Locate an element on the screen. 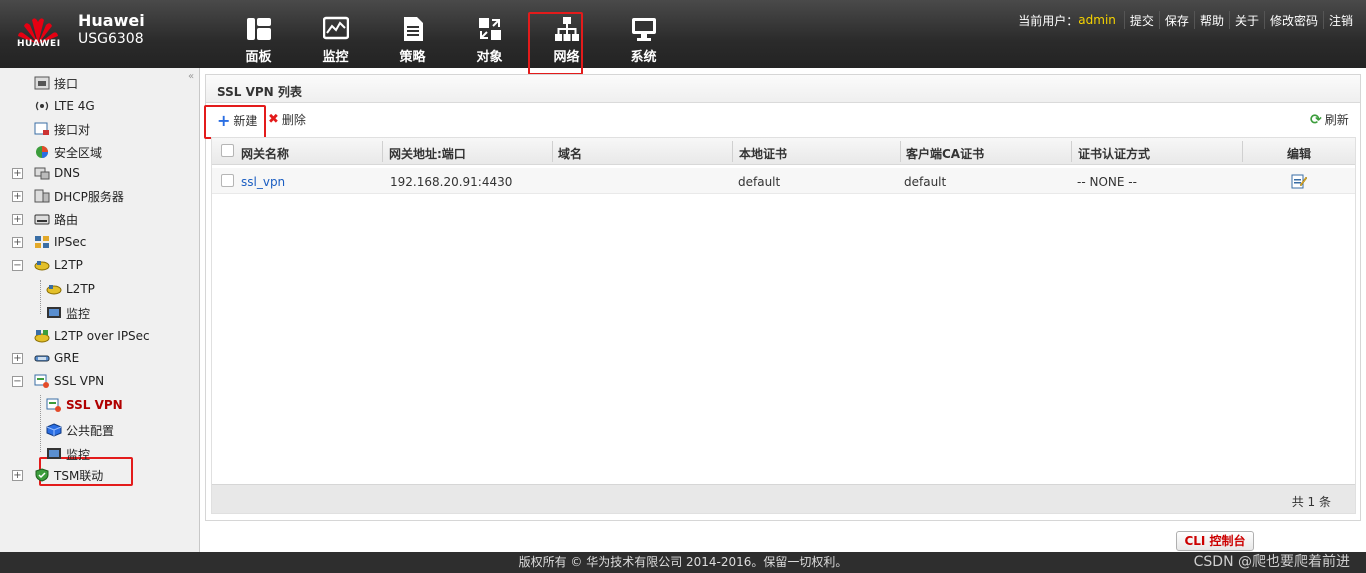 Image resolution: width=1366 pixels, height=573 pixels. sidebar-item-label: 监控 is located at coordinates (78, 454).